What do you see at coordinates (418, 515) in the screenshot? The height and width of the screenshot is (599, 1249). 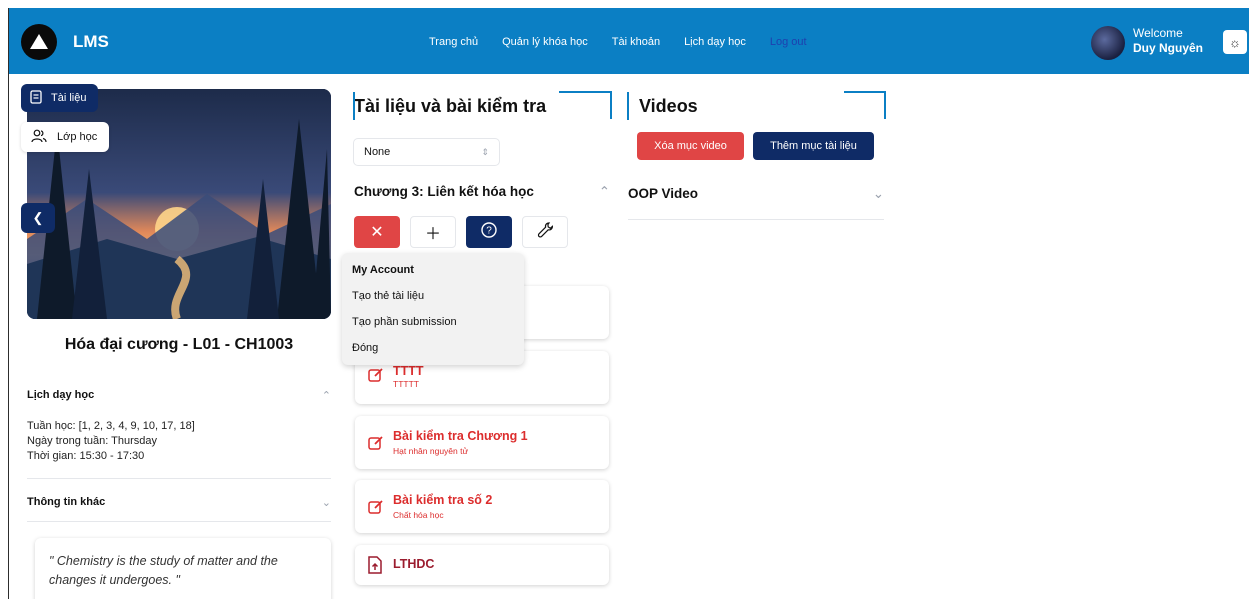 I see `card-subtitle: Chất hóa học` at bounding box center [418, 515].